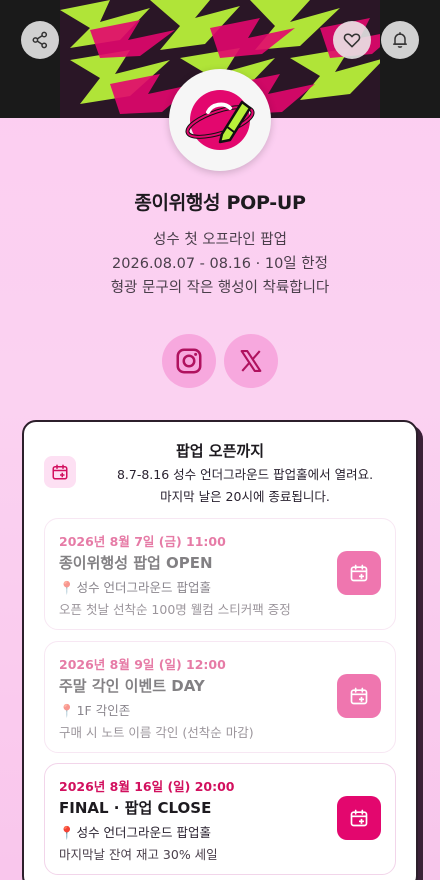 This screenshot has height=880, width=440. Describe the element at coordinates (175, 609) in the screenshot. I see `event-note: 오픈 첫날 선착순 100명 웰컴 스티커팩 증정` at that location.